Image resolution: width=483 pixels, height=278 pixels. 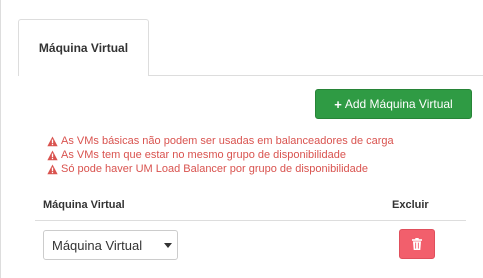 I want to click on vm-select-value: Máquina Virtual, so click(x=97, y=245).